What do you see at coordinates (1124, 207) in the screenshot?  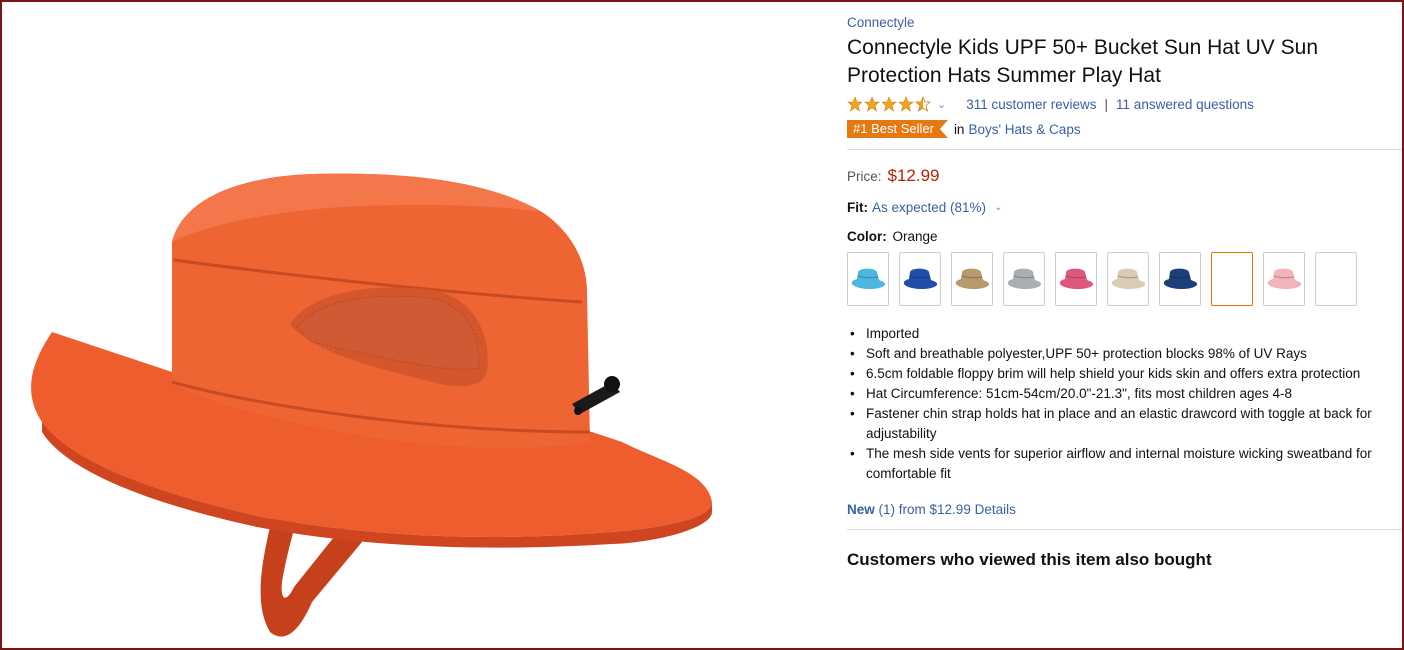 I see `fit-row: Fit: As expected (81%) ⌄` at bounding box center [1124, 207].